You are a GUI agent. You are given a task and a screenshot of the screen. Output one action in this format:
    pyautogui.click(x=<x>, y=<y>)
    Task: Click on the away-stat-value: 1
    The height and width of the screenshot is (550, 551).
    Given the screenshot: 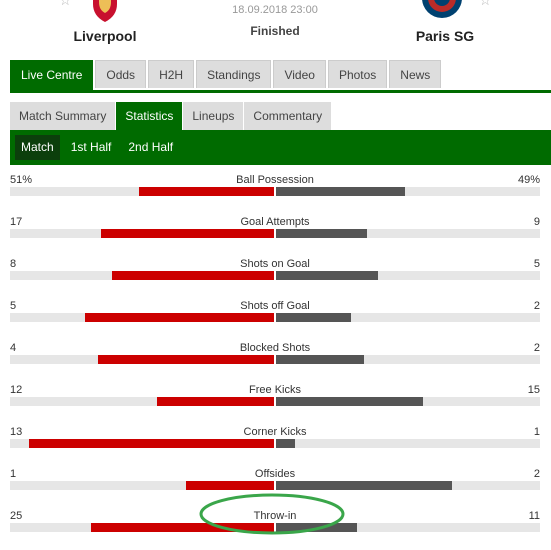 What is the action you would take?
    pyautogui.click(x=536, y=432)
    